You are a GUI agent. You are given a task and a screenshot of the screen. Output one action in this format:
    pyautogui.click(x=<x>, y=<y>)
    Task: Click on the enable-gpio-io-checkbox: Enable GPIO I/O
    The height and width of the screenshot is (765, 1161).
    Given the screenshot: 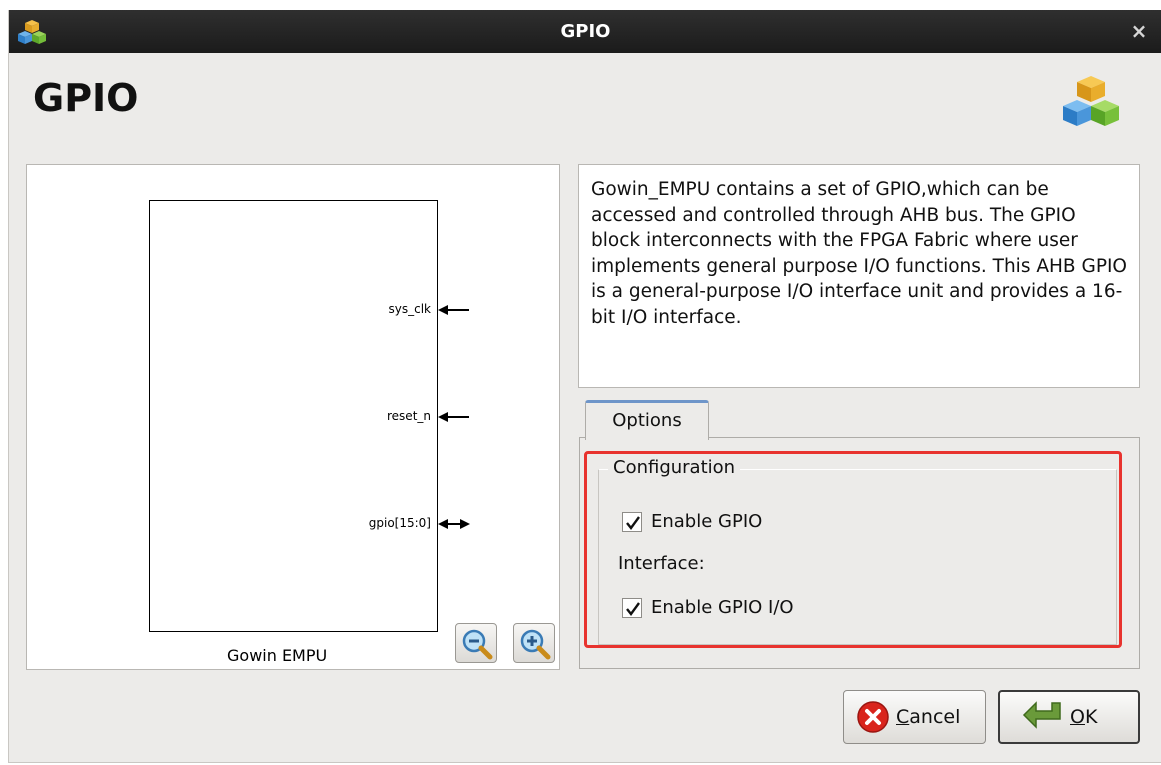 What is the action you would take?
    pyautogui.click(x=708, y=607)
    